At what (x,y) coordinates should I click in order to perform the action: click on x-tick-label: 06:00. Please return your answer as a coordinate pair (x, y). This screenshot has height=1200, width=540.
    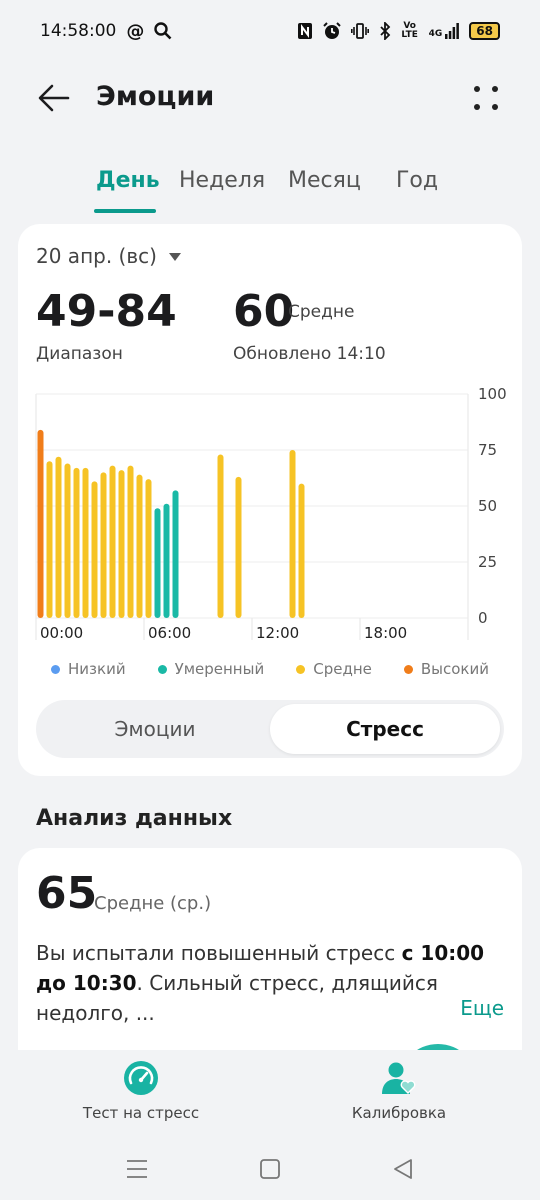
    Looking at the image, I should click on (169, 633).